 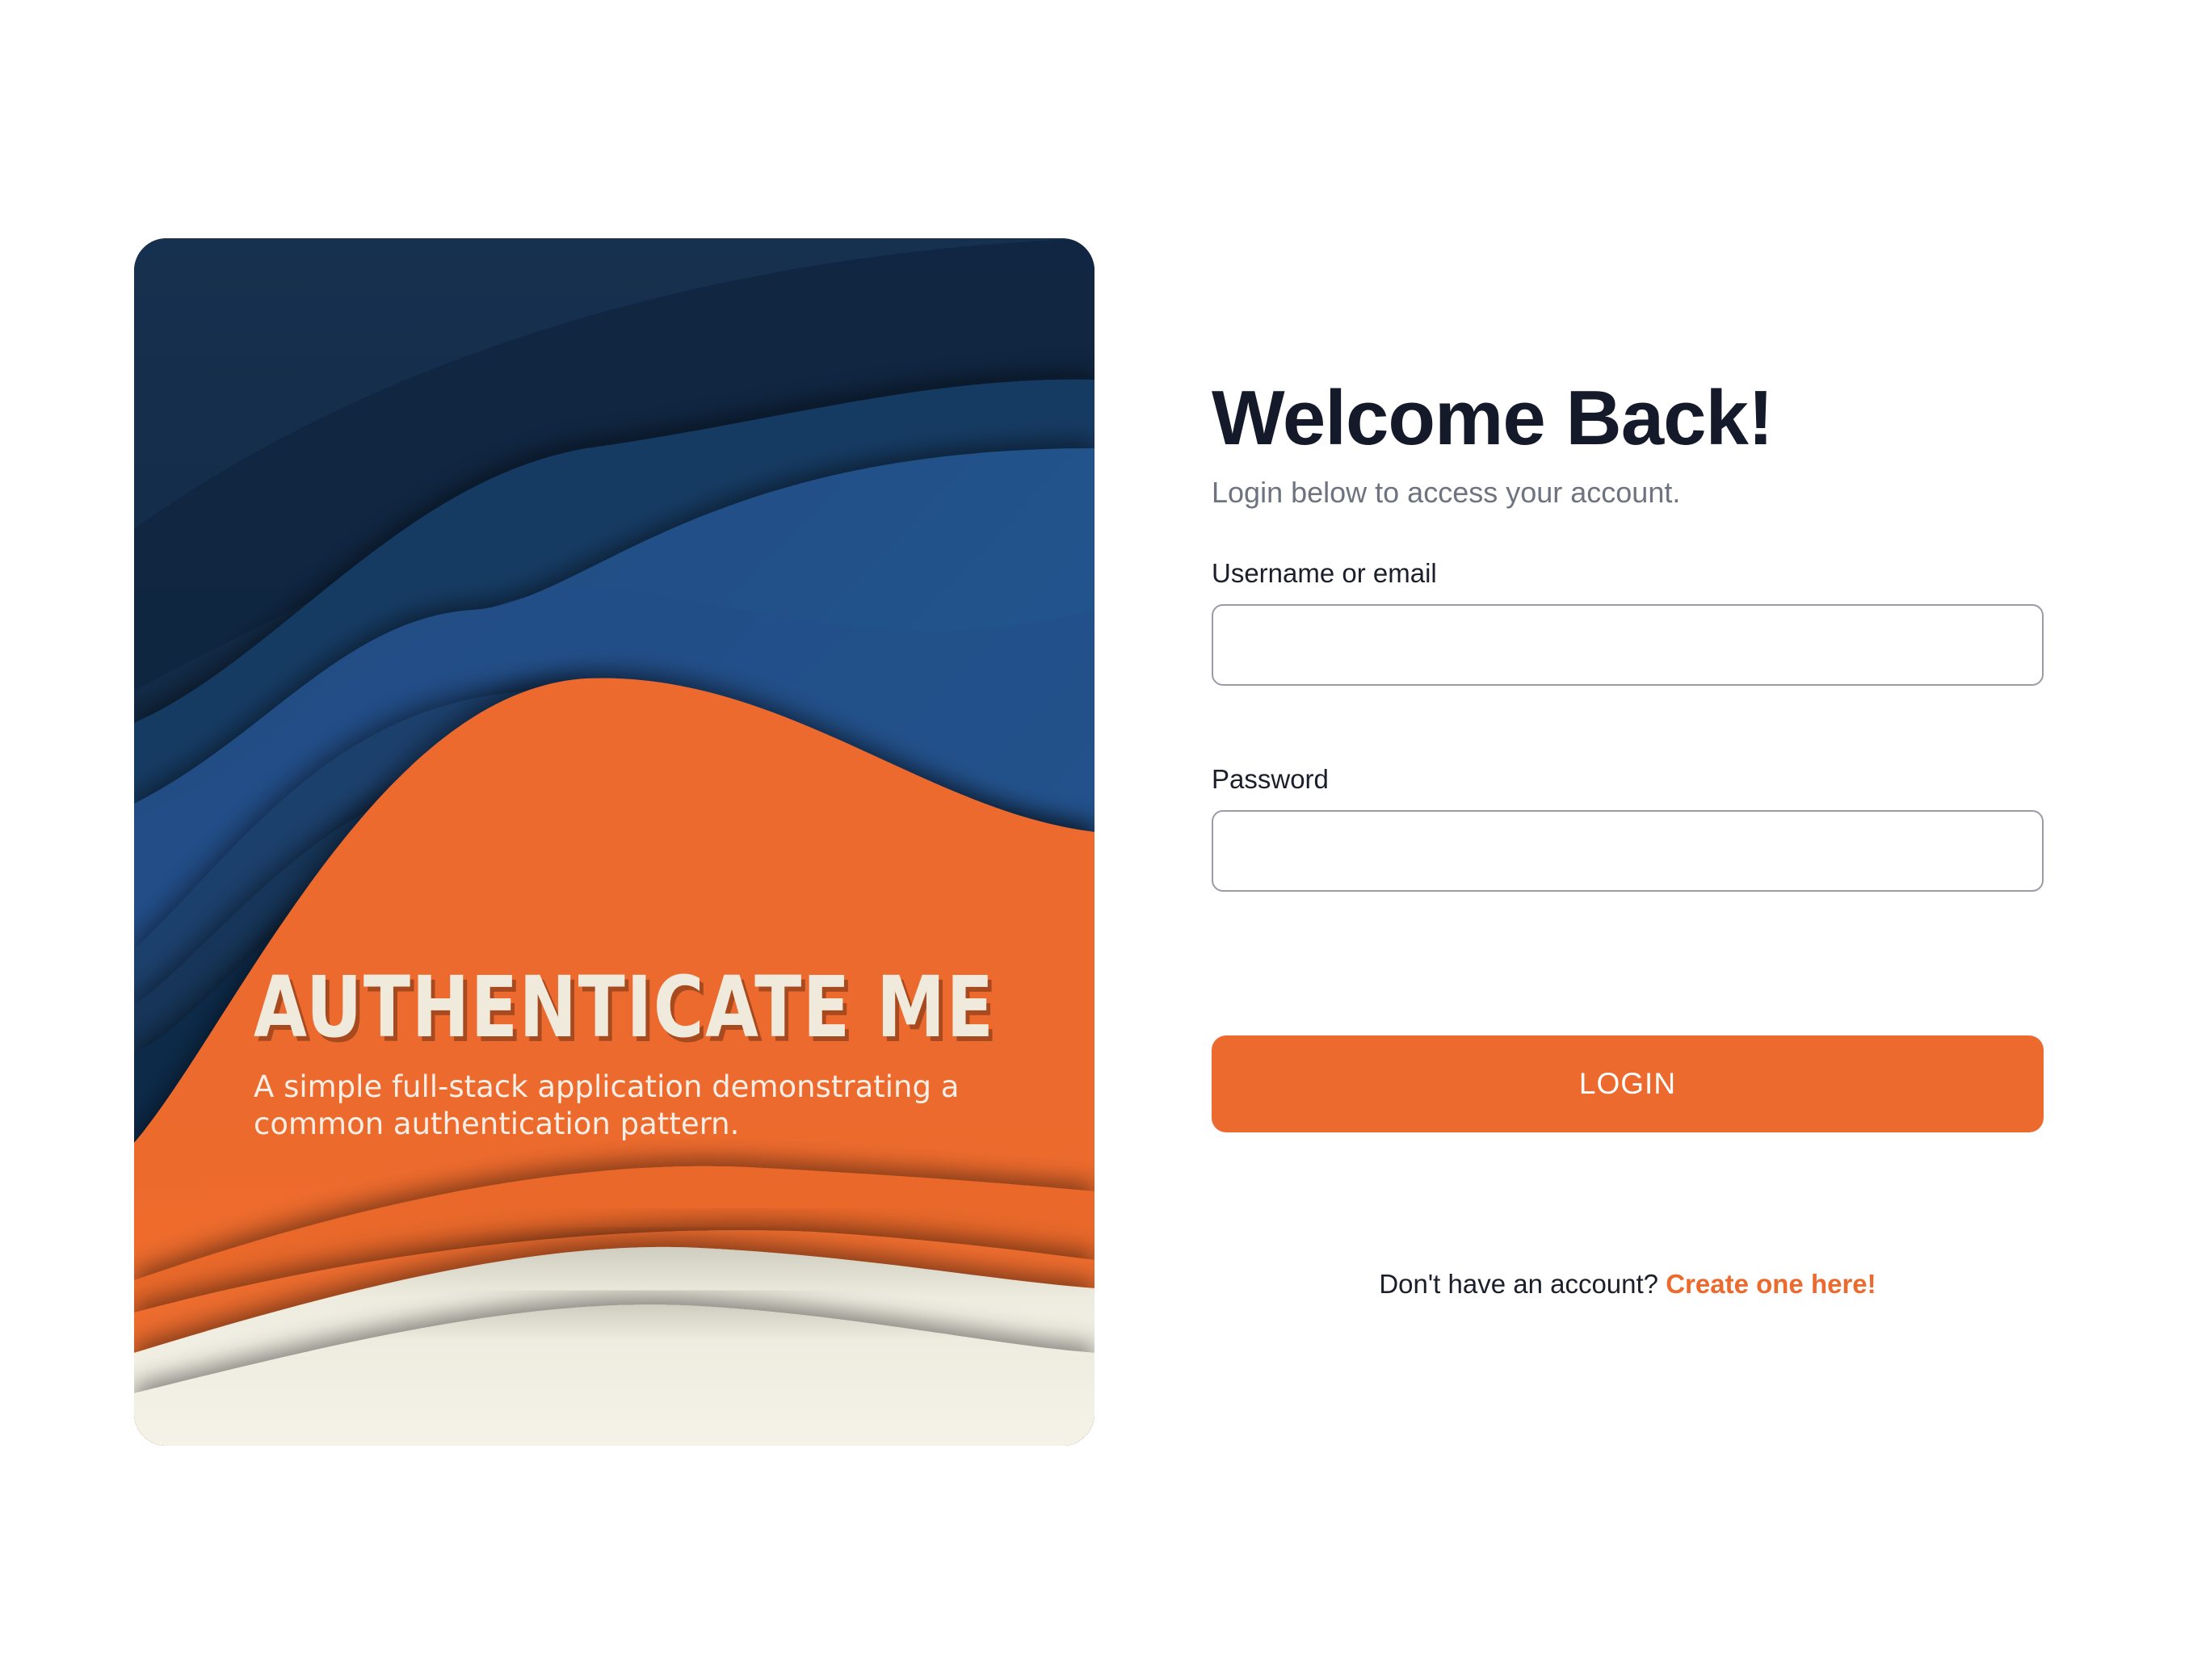 I want to click on login-button: LOGIN, so click(x=1628, y=1084).